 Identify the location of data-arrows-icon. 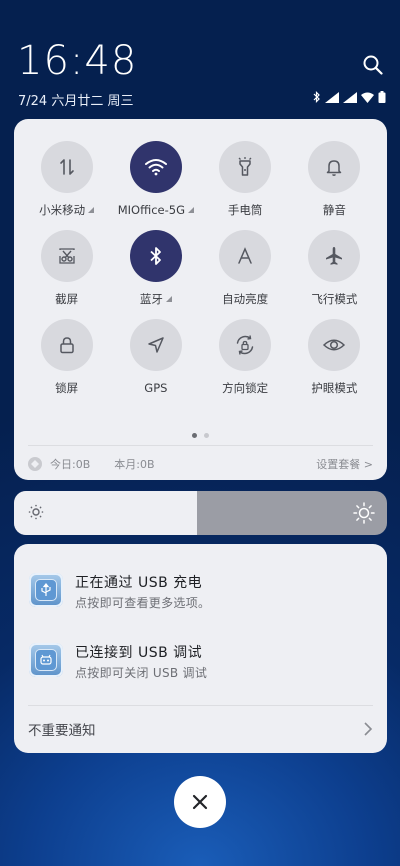
(66, 167).